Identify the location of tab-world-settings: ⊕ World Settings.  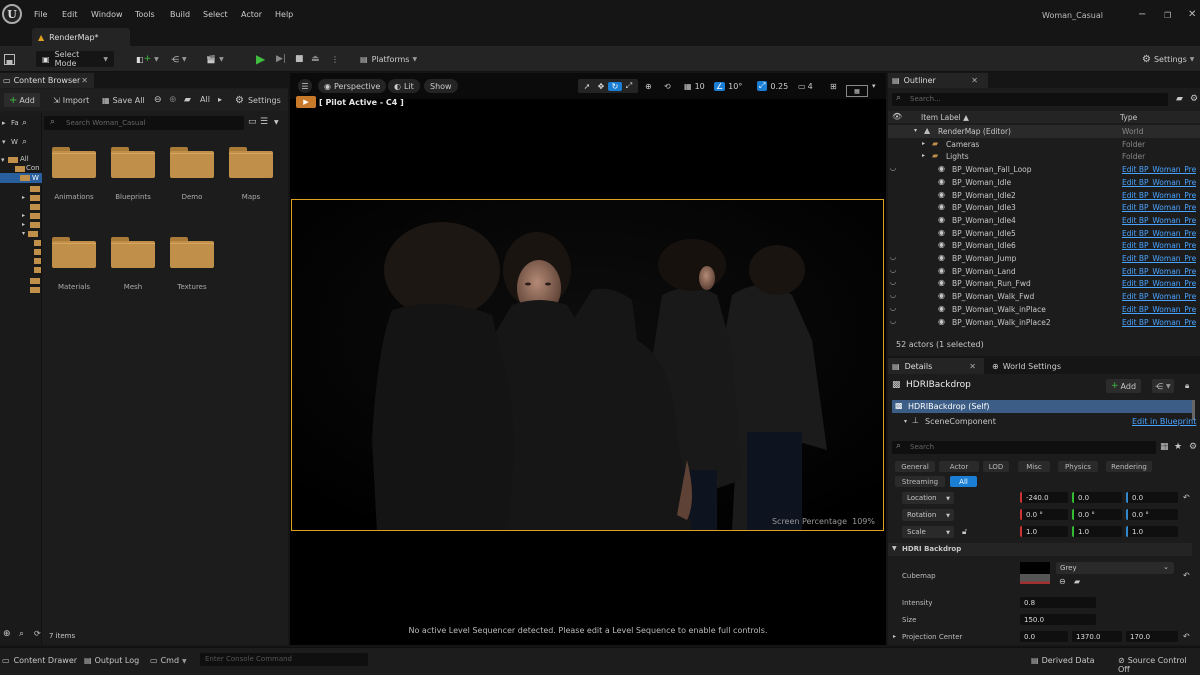
(1026, 366).